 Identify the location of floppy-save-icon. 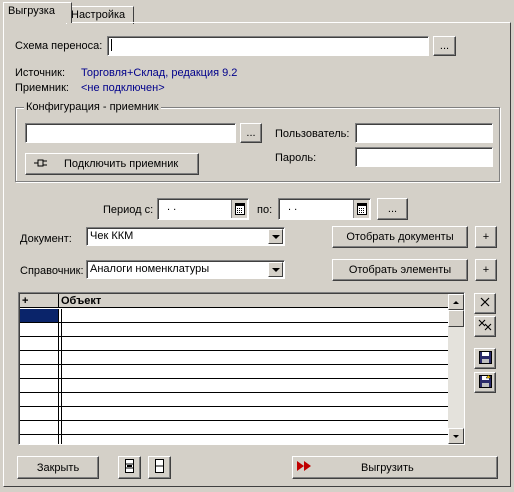
(485, 358).